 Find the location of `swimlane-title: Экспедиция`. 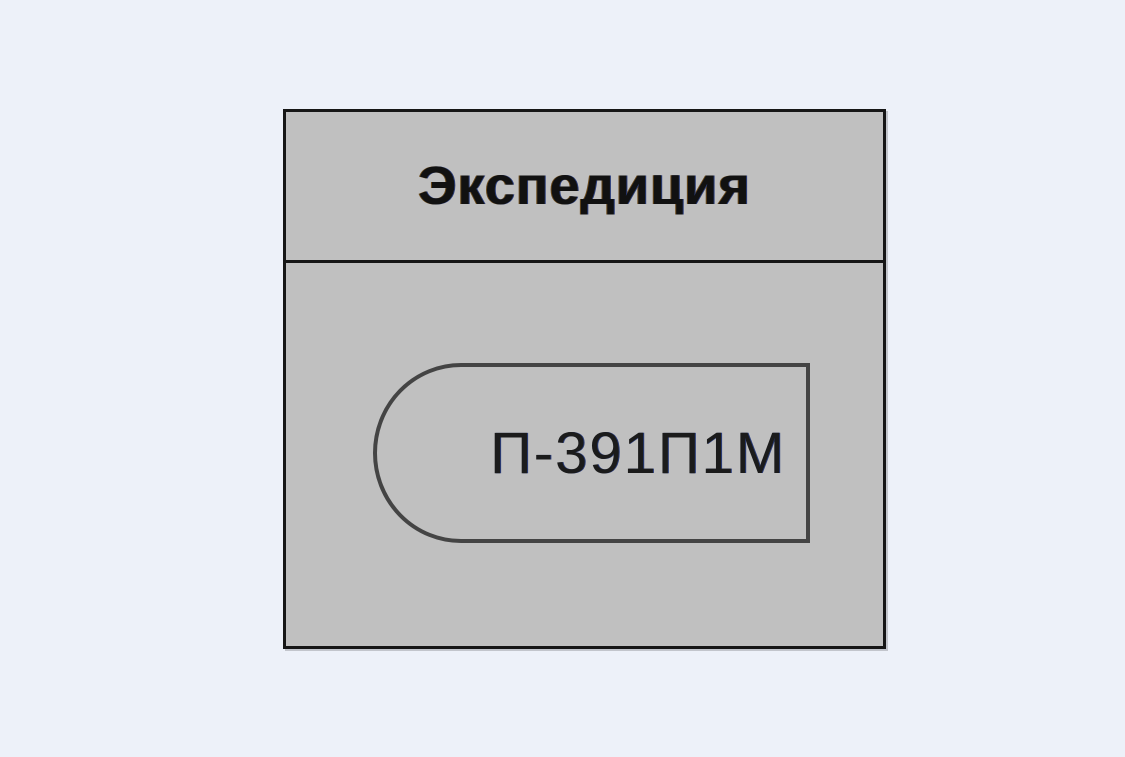

swimlane-title: Экспедиция is located at coordinates (584, 186).